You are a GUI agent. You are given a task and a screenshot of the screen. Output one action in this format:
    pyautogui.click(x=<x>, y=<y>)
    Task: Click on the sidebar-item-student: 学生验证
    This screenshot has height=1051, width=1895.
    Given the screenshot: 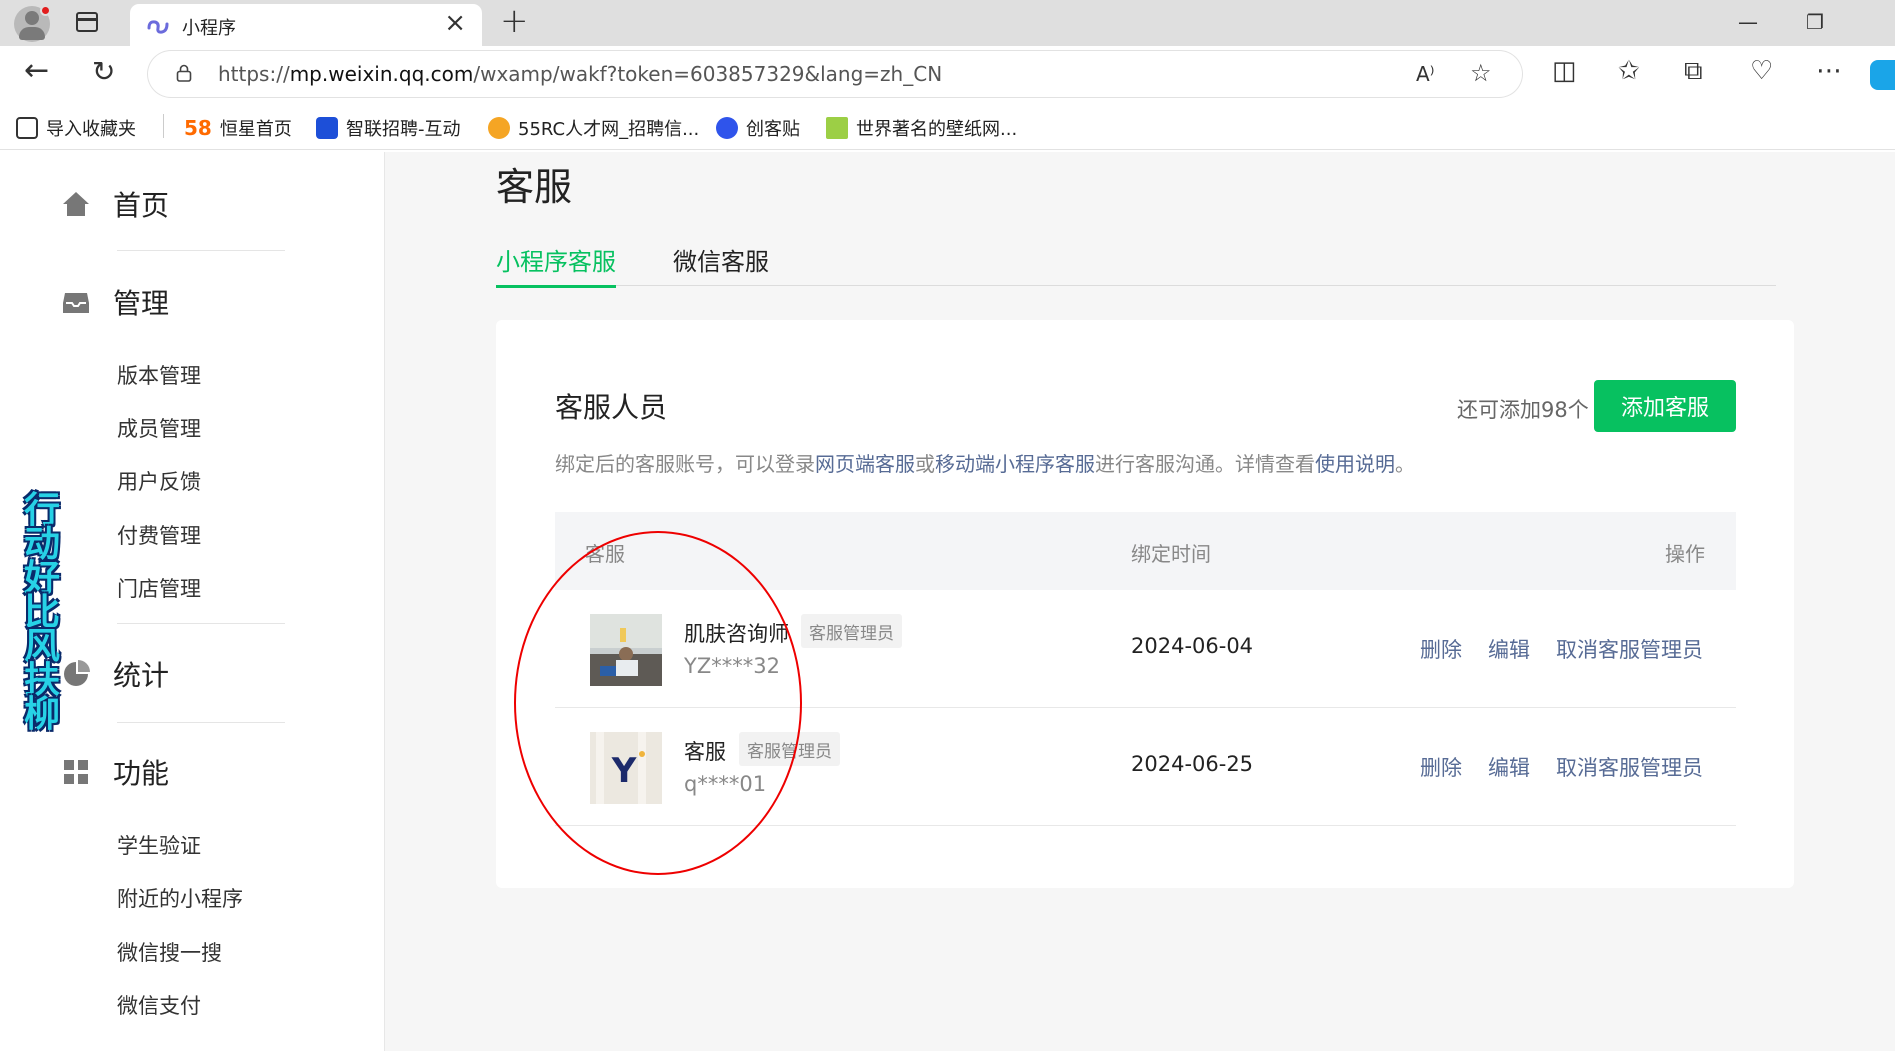 What is the action you would take?
    pyautogui.click(x=159, y=845)
    